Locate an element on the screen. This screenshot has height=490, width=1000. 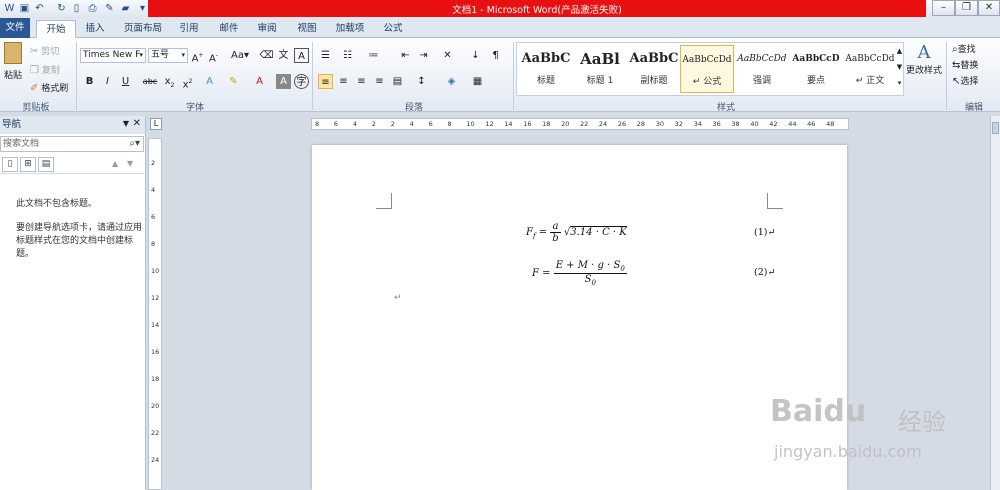
sort-icon: ↓ is located at coordinates (475, 55).